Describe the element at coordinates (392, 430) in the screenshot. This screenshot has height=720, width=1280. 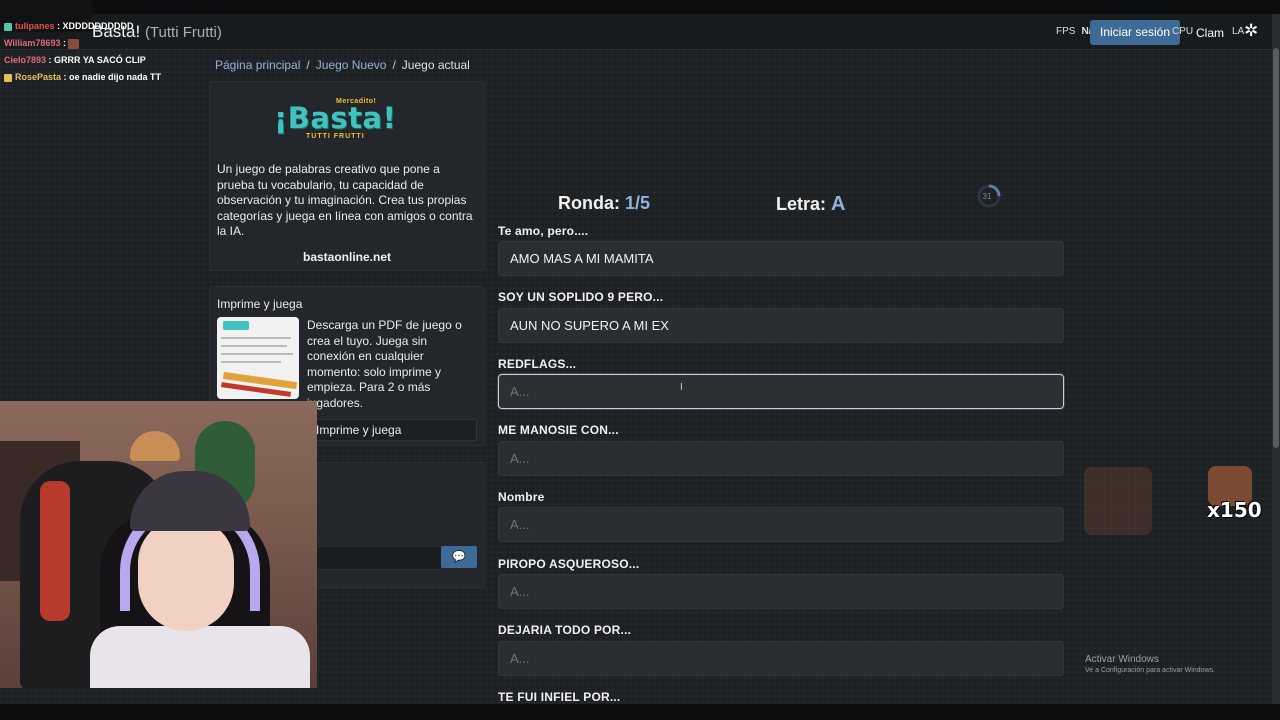
I see `print-and-play-button: Imprime y juega` at that location.